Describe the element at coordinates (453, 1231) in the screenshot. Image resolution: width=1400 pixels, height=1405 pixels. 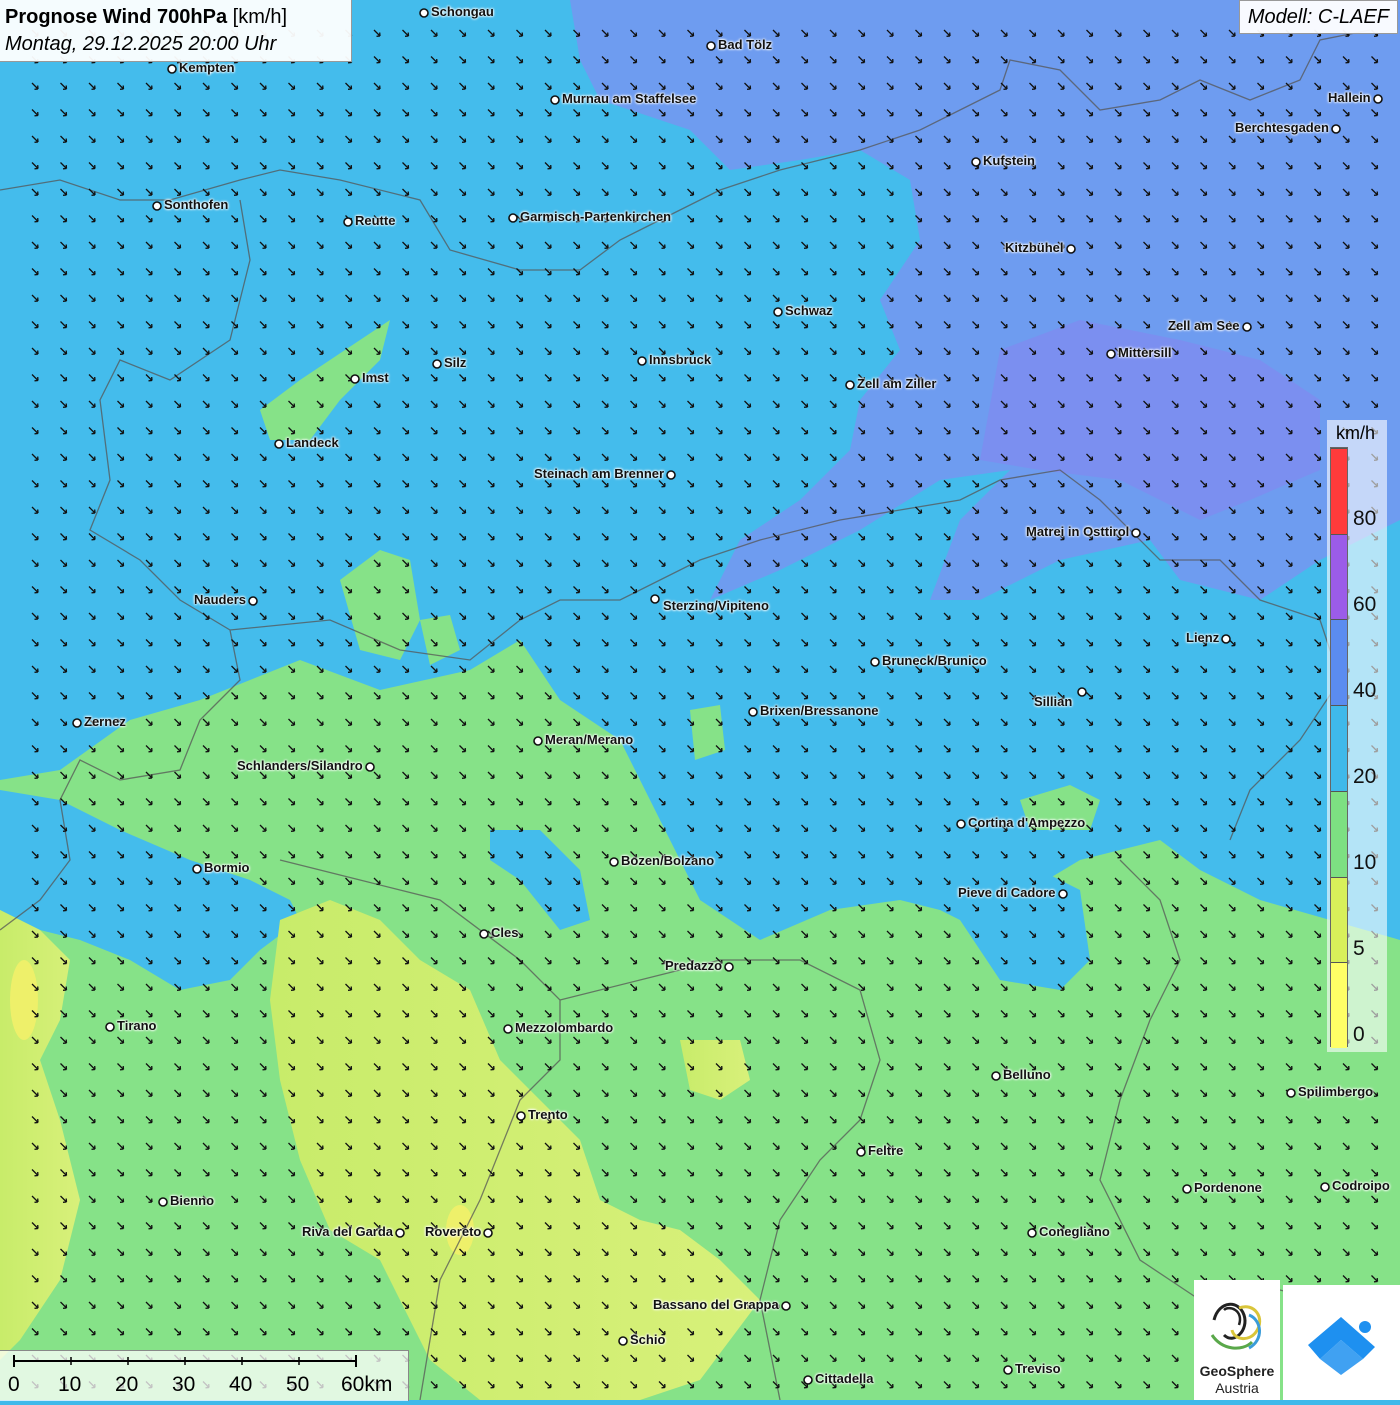
I see `city-label: Rovereto` at that location.